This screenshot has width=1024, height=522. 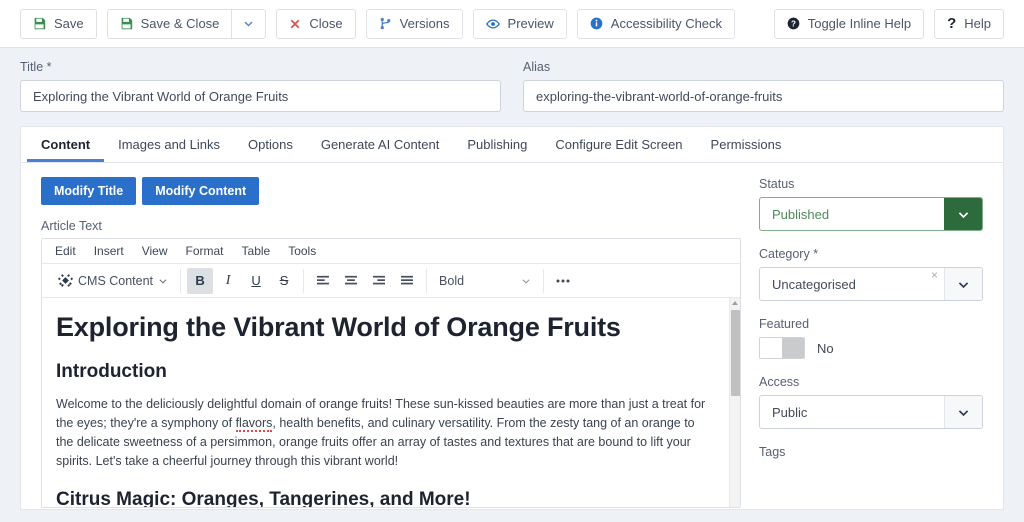 What do you see at coordinates (256, 251) in the screenshot?
I see `menu-table: Table` at bounding box center [256, 251].